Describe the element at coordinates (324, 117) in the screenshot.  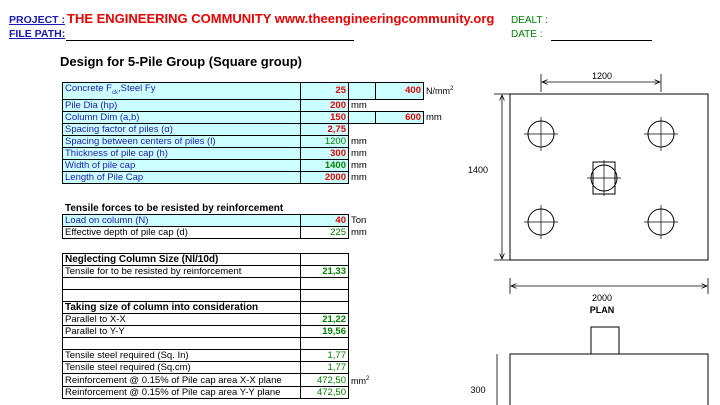
I see `column-a-value: 150` at that location.